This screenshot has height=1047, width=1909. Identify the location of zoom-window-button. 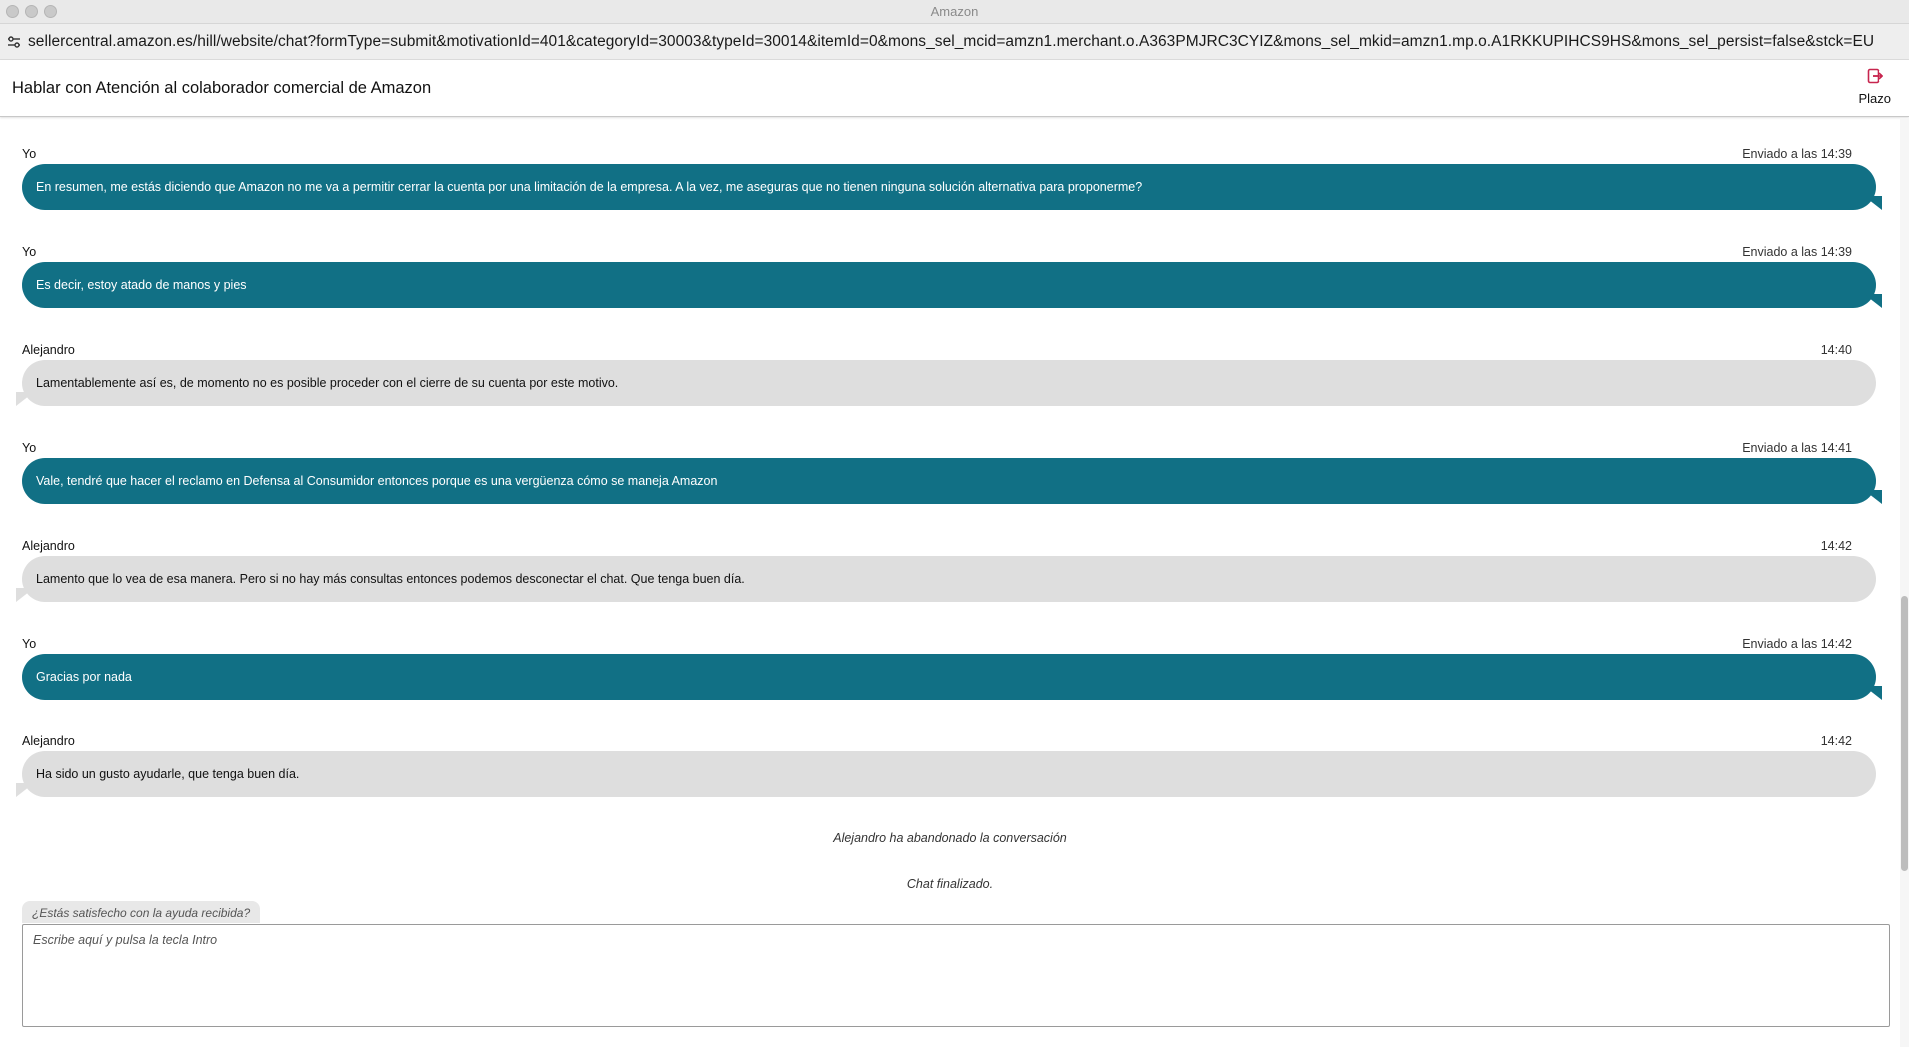
(50, 11).